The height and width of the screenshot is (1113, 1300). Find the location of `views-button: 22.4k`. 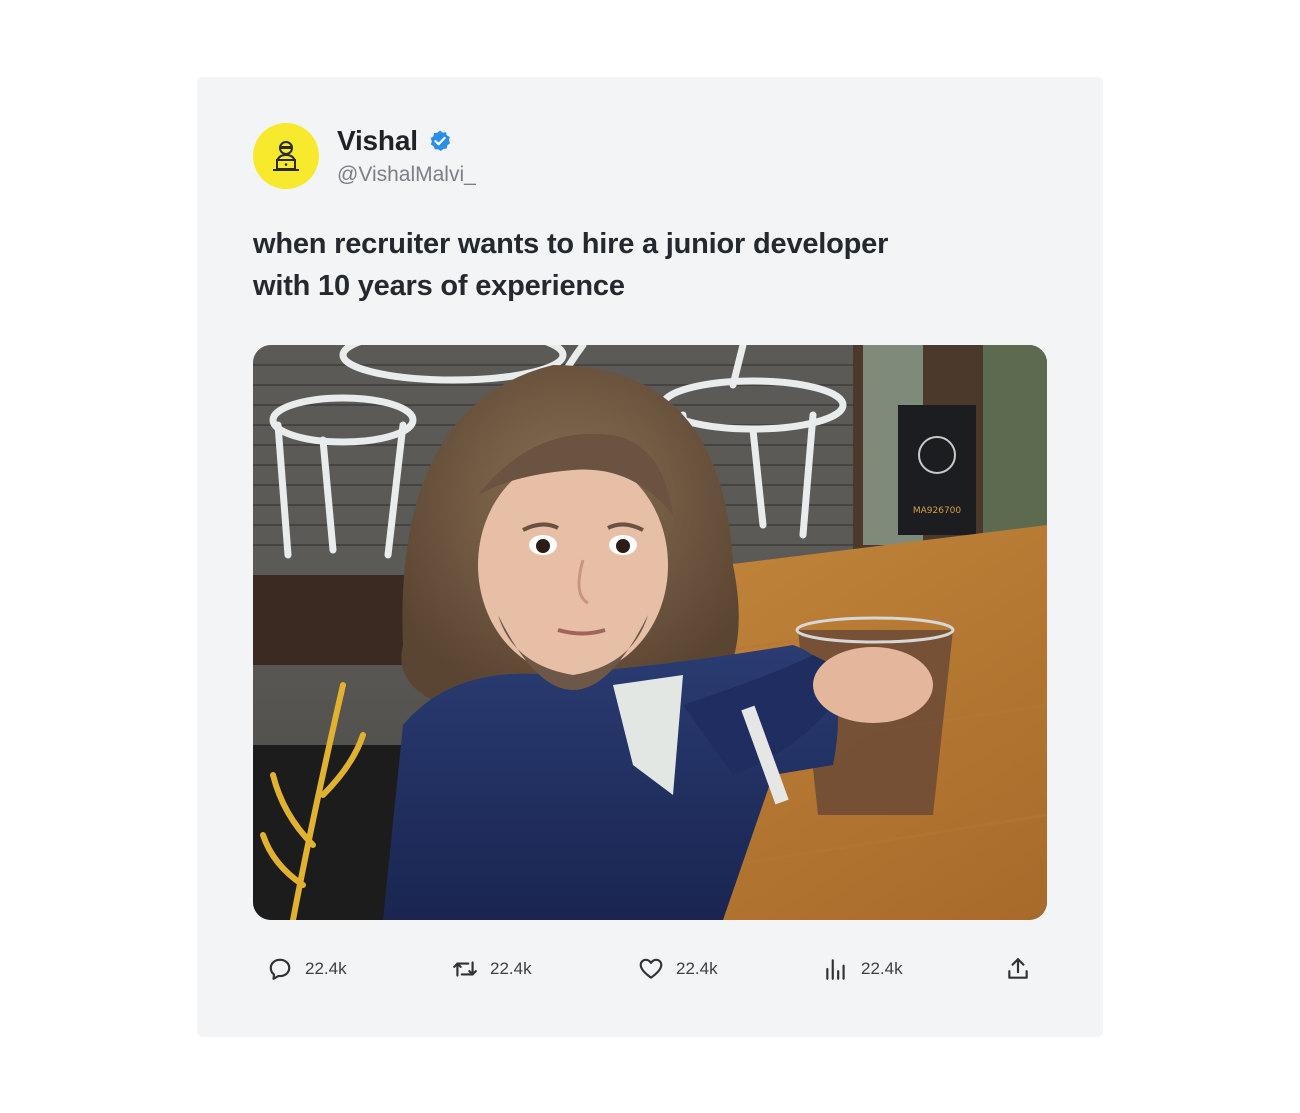

views-button: 22.4k is located at coordinates (863, 969).